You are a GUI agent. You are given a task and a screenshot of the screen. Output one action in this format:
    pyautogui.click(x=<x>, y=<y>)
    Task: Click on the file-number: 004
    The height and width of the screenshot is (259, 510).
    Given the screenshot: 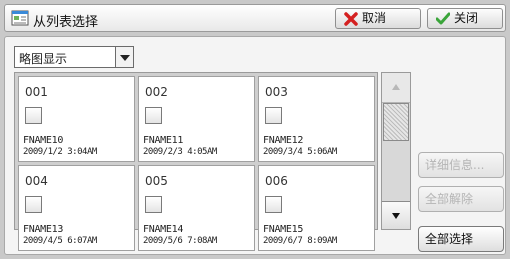 What is the action you would take?
    pyautogui.click(x=36, y=181)
    